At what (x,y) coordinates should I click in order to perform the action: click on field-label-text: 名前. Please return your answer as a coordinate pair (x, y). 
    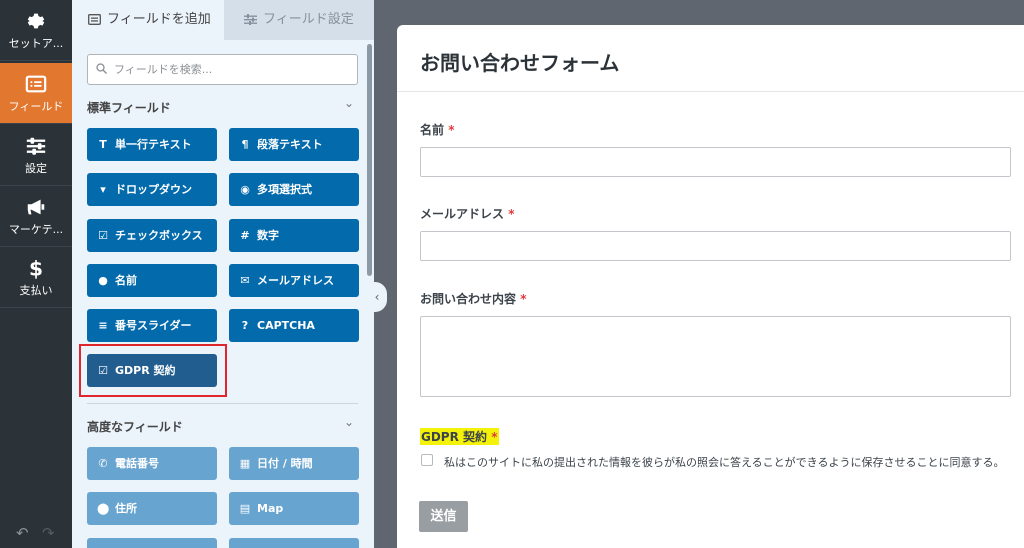
    Looking at the image, I should click on (432, 130).